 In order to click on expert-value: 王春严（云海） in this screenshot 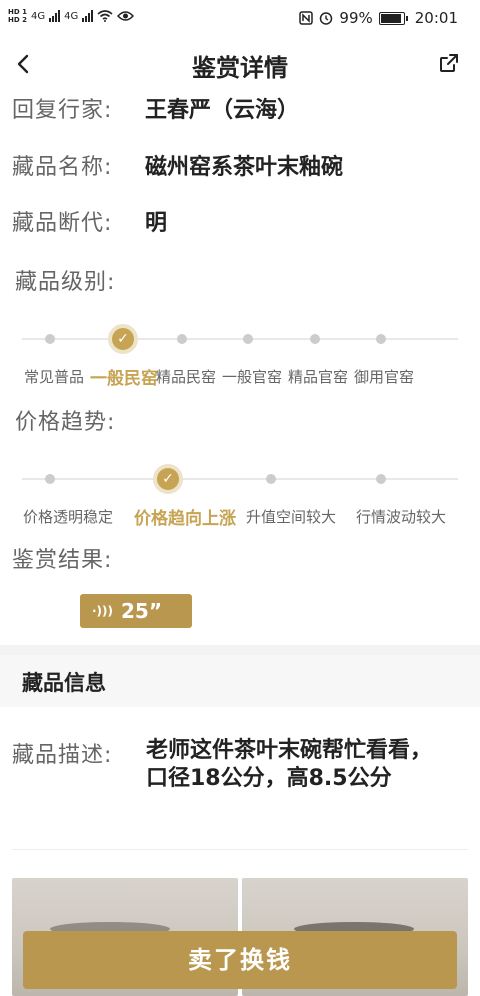, I will do `click(222, 110)`.